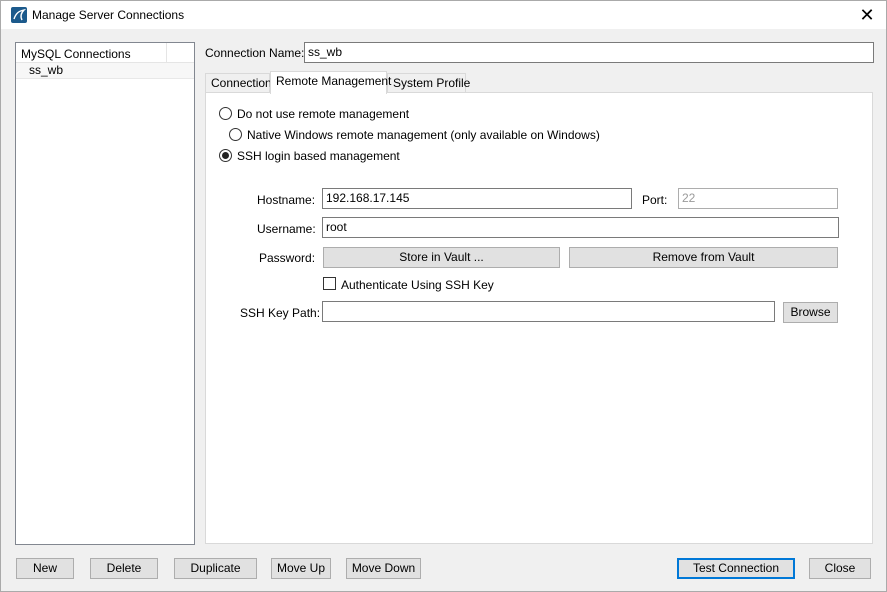 This screenshot has width=887, height=592. I want to click on test-connection-button: Test Connection, so click(736, 568).